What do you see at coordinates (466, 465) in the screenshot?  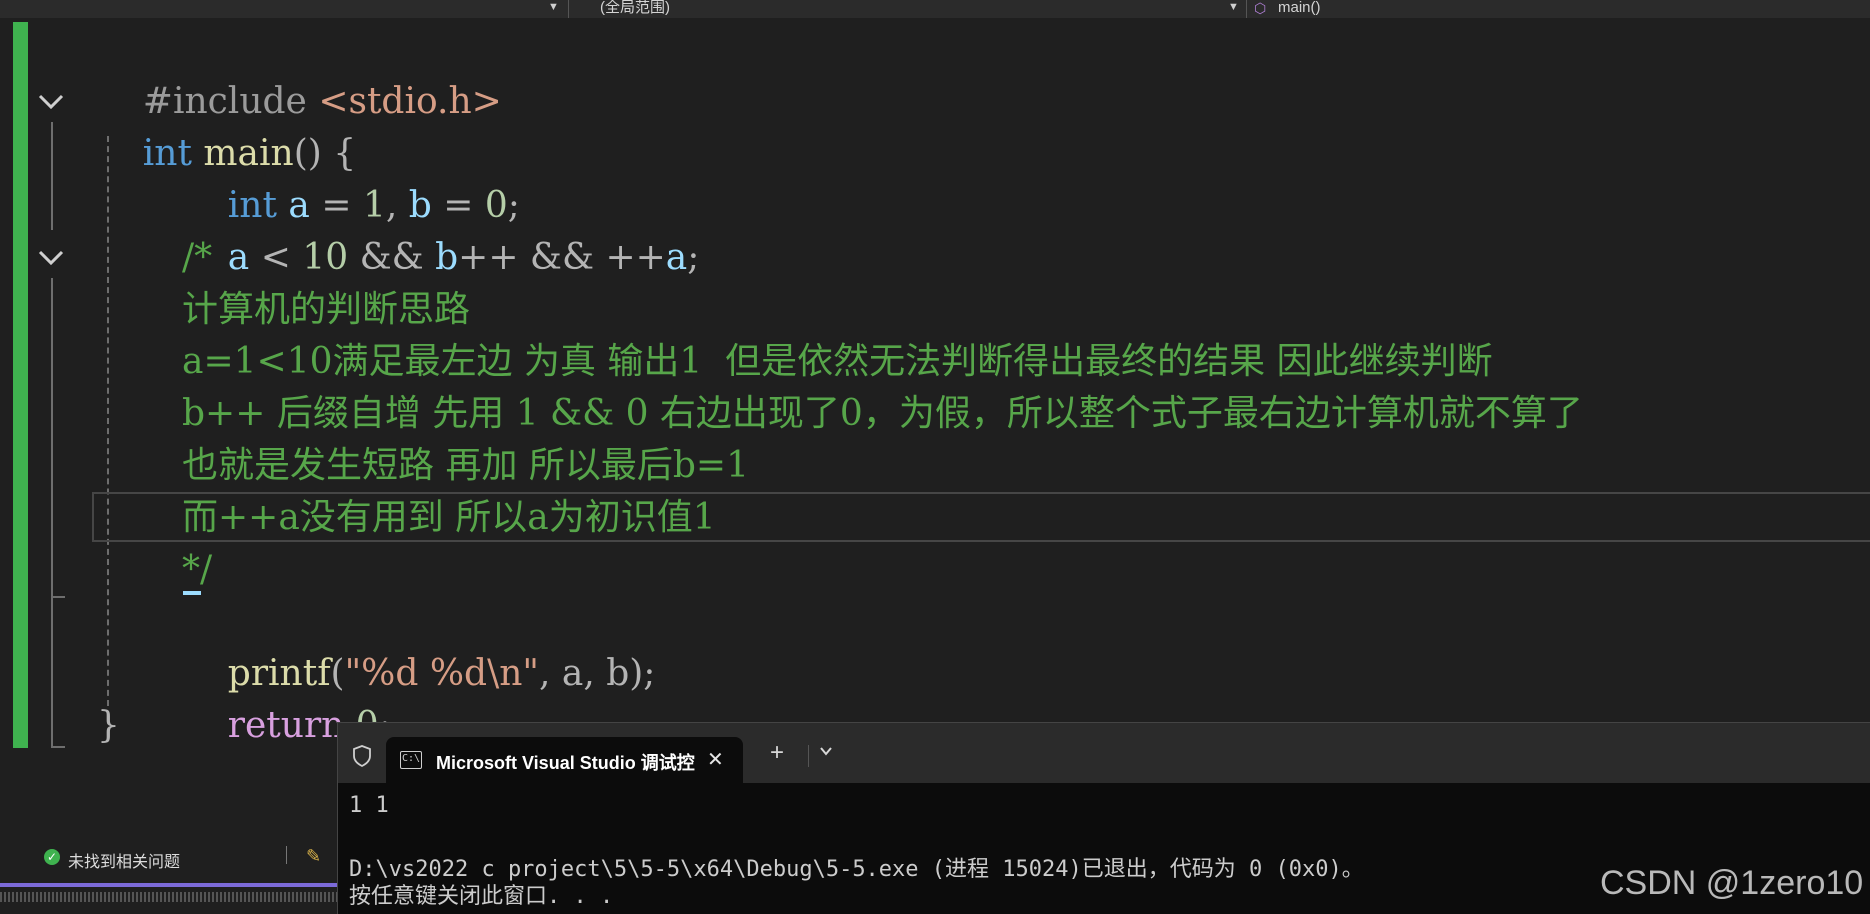 I see `comment: 也就是发生短路 再加 所以最后b=1` at bounding box center [466, 465].